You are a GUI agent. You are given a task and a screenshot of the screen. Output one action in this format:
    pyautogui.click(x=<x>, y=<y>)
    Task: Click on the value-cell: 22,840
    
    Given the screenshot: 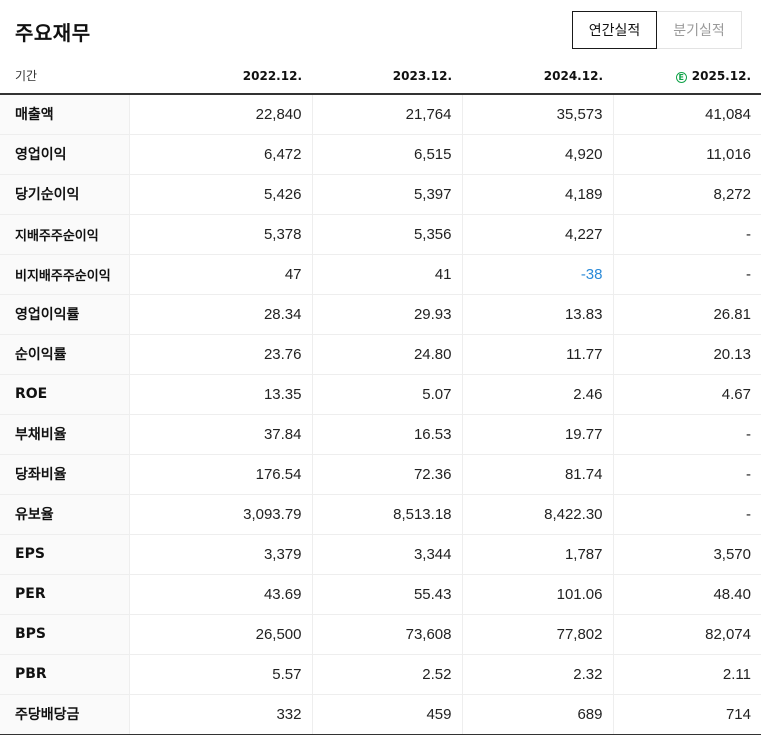 What is the action you would take?
    pyautogui.click(x=220, y=114)
    